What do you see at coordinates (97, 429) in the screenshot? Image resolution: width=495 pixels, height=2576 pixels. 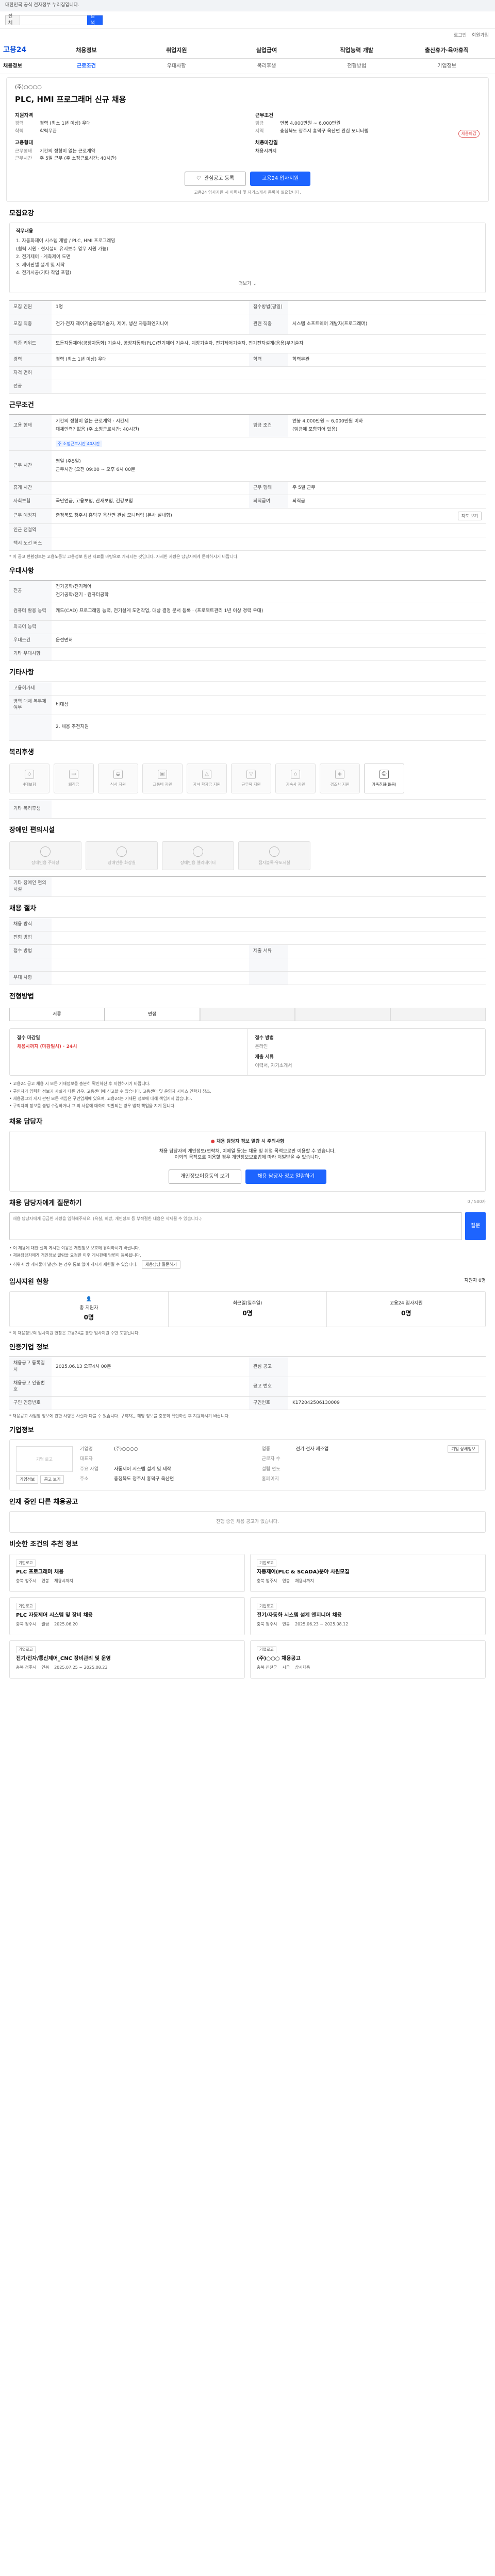 I see `table-value: 대체인력? 없음 (주 소정근로시간: 40시간)` at bounding box center [97, 429].